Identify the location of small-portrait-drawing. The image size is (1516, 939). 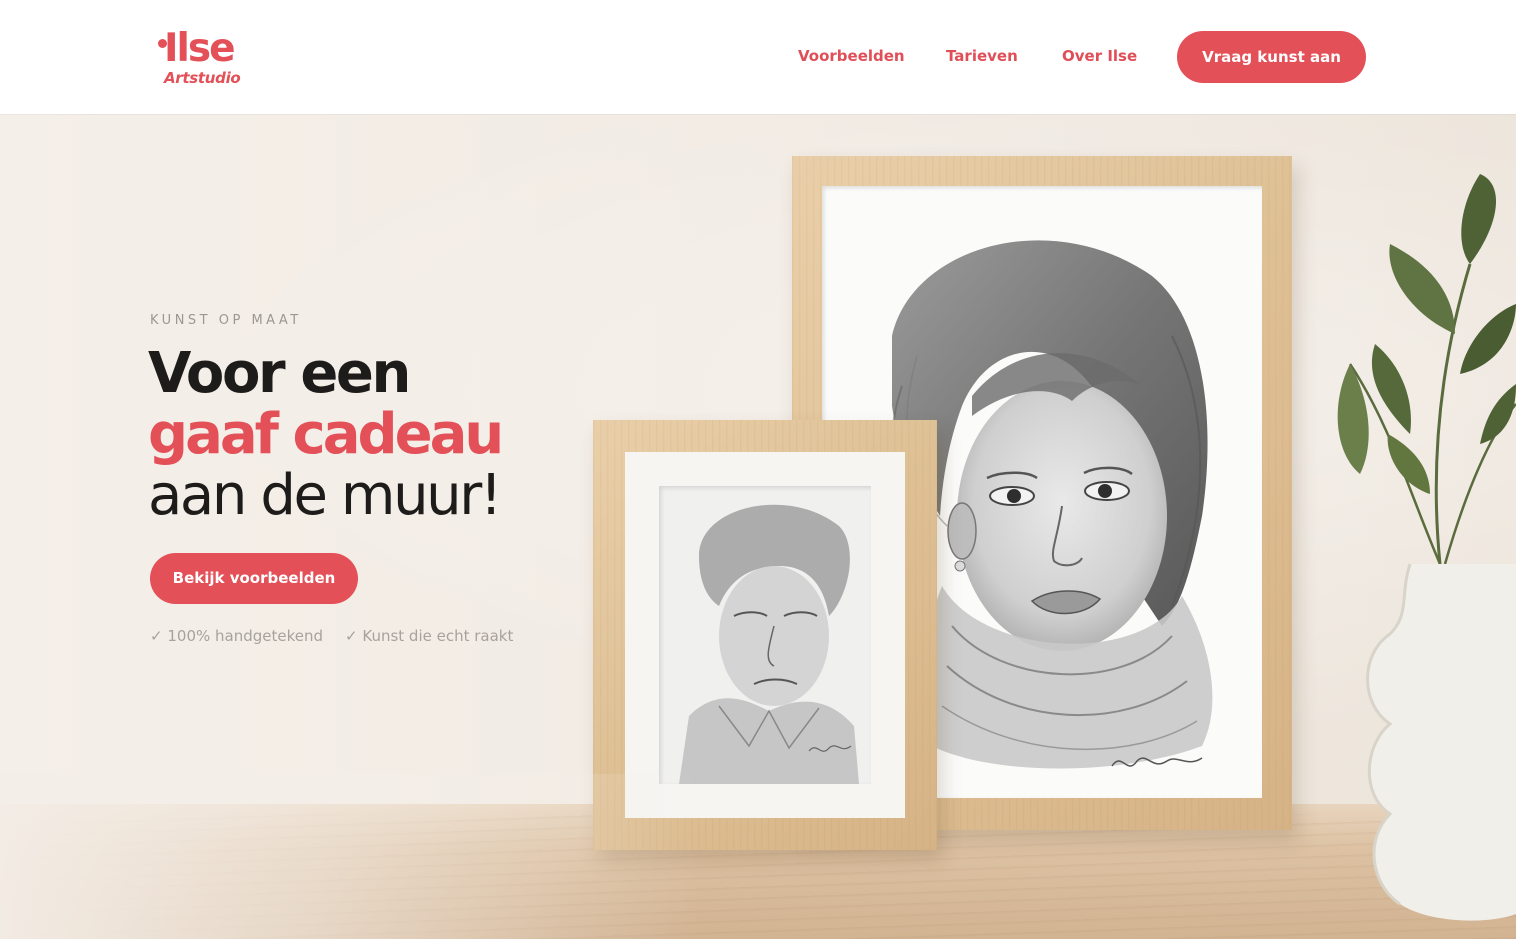
(765, 635).